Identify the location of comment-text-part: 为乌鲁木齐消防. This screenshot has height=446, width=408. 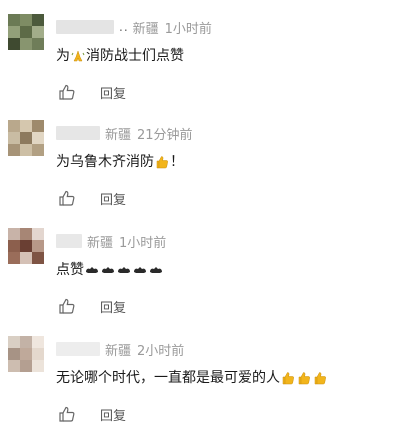
(105, 162).